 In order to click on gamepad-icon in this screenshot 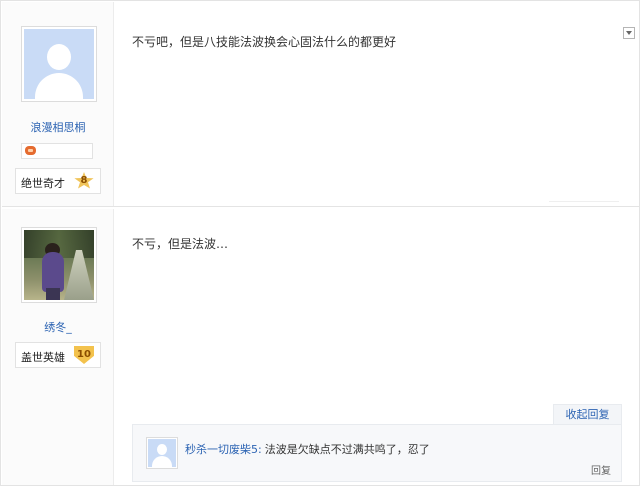, I will do `click(30, 150)`.